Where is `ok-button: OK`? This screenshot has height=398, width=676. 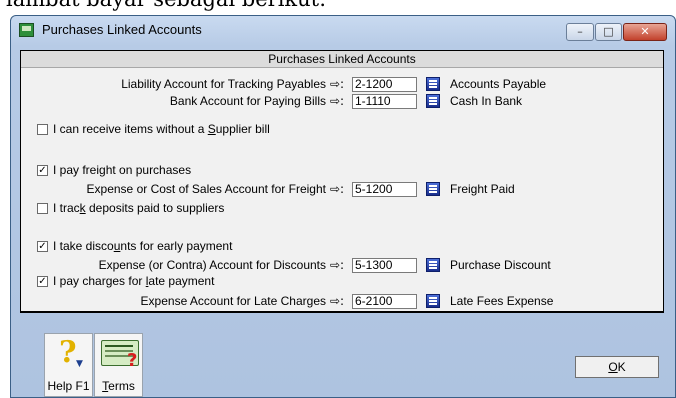 ok-button: OK is located at coordinates (617, 367).